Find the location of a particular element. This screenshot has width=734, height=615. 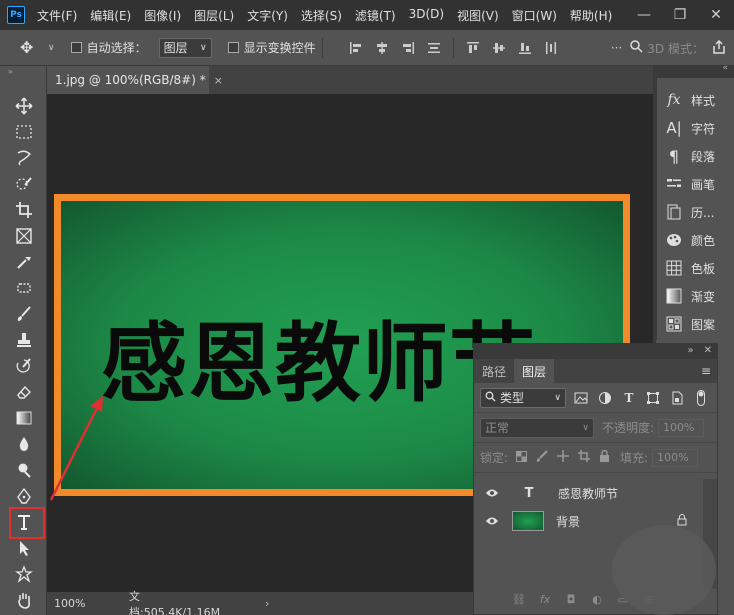

filter-shape-icon is located at coordinates (653, 398).